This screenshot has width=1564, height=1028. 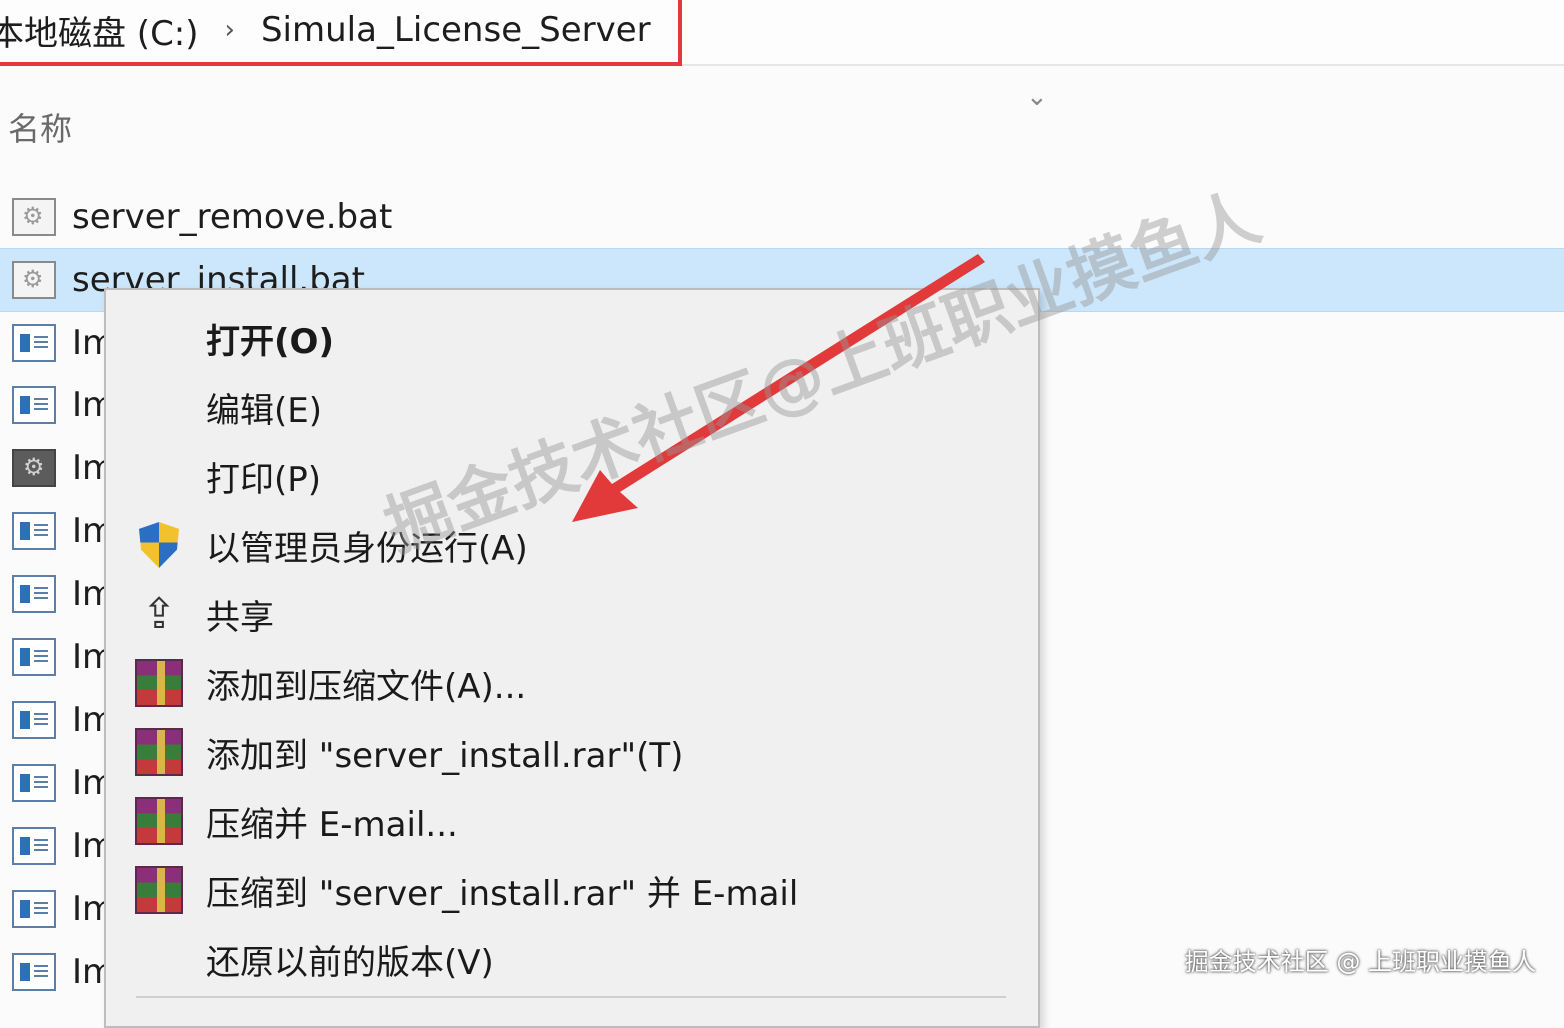 What do you see at coordinates (778, 388) in the screenshot?
I see `annotation-arrow` at bounding box center [778, 388].